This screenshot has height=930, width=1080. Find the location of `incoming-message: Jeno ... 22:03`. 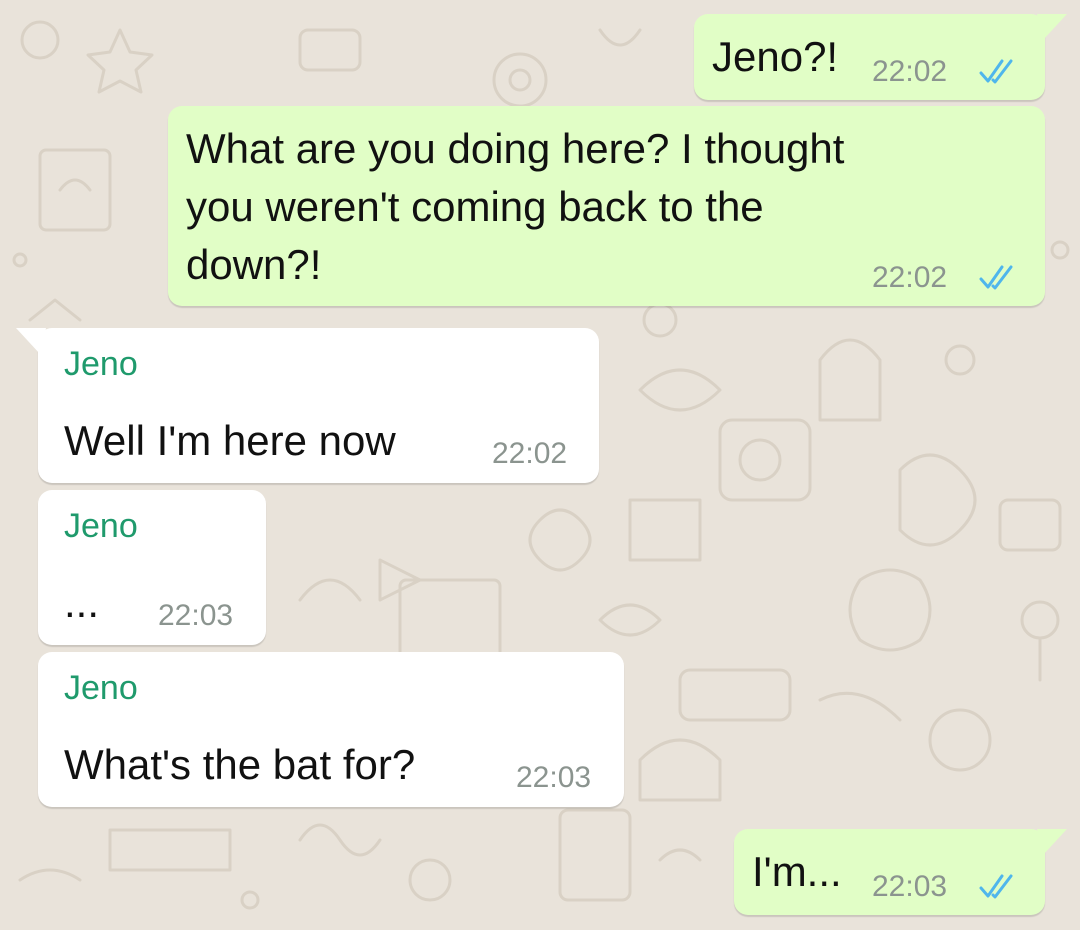

incoming-message: Jeno ... 22:03 is located at coordinates (152, 567).